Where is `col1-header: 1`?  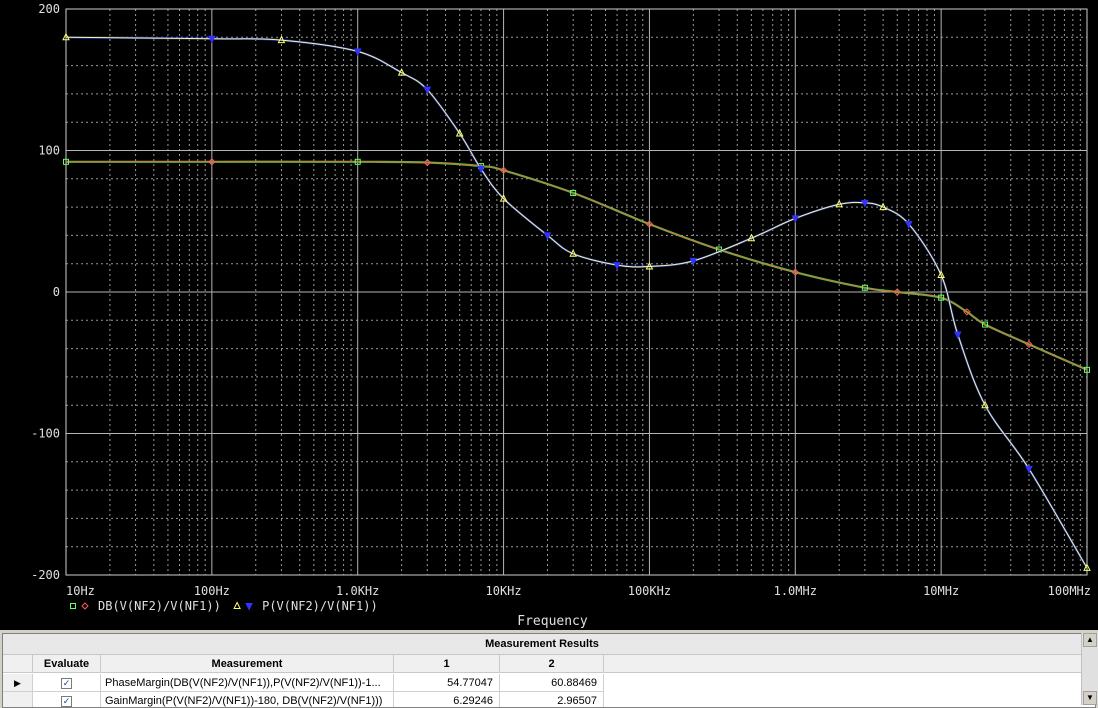
col1-header: 1 is located at coordinates (447, 664).